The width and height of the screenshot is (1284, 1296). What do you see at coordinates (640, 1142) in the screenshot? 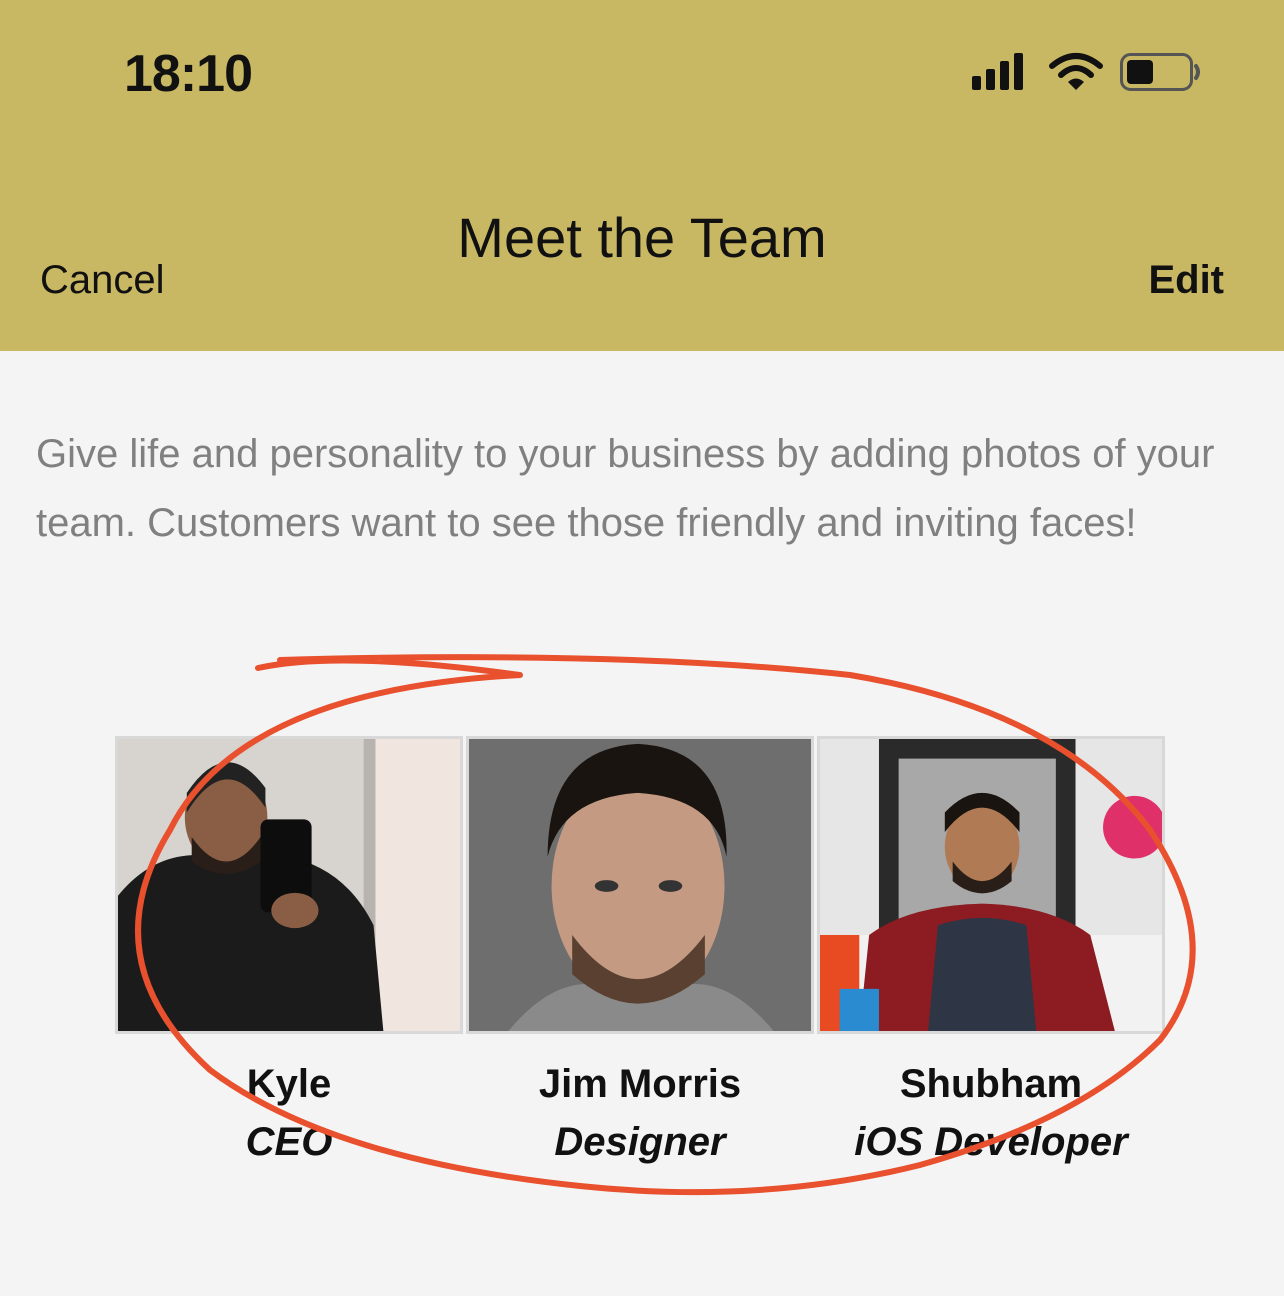
I see `team-member-role: Designer` at bounding box center [640, 1142].